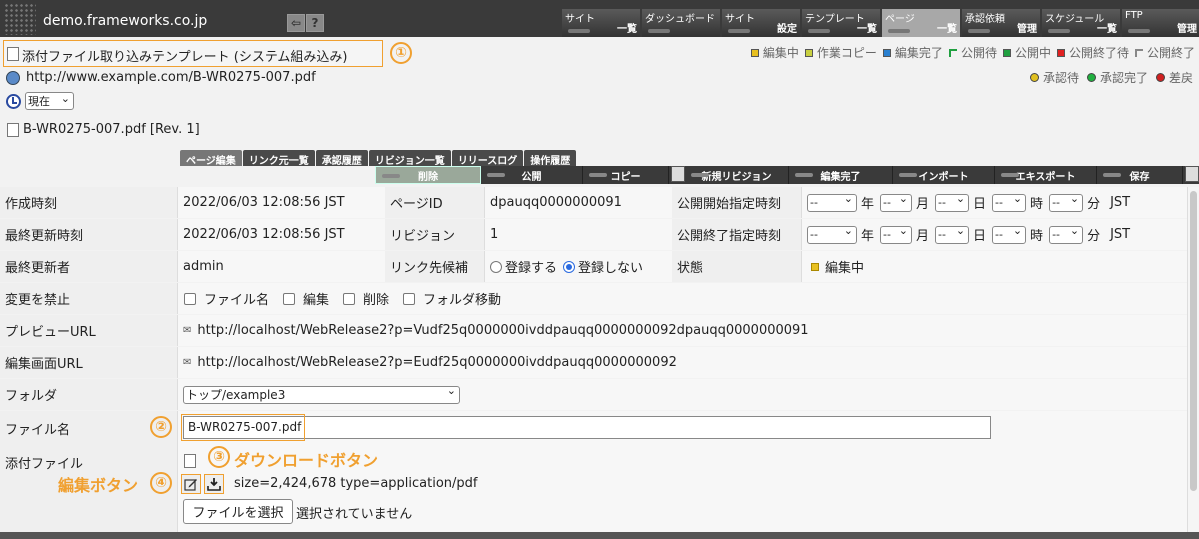 Image resolution: width=1199 pixels, height=539 pixels. I want to click on nav-item-3: テンプレート 一覧, so click(841, 23).